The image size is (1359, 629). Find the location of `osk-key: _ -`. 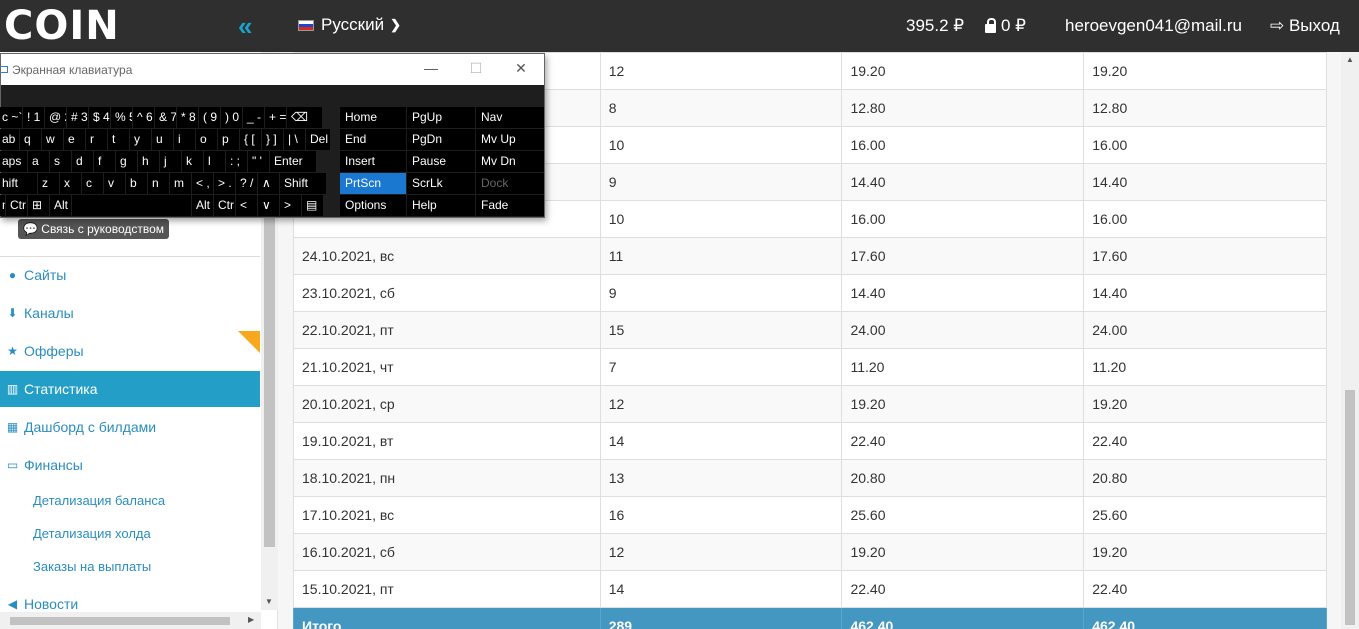

osk-key: _ - is located at coordinates (253, 117).